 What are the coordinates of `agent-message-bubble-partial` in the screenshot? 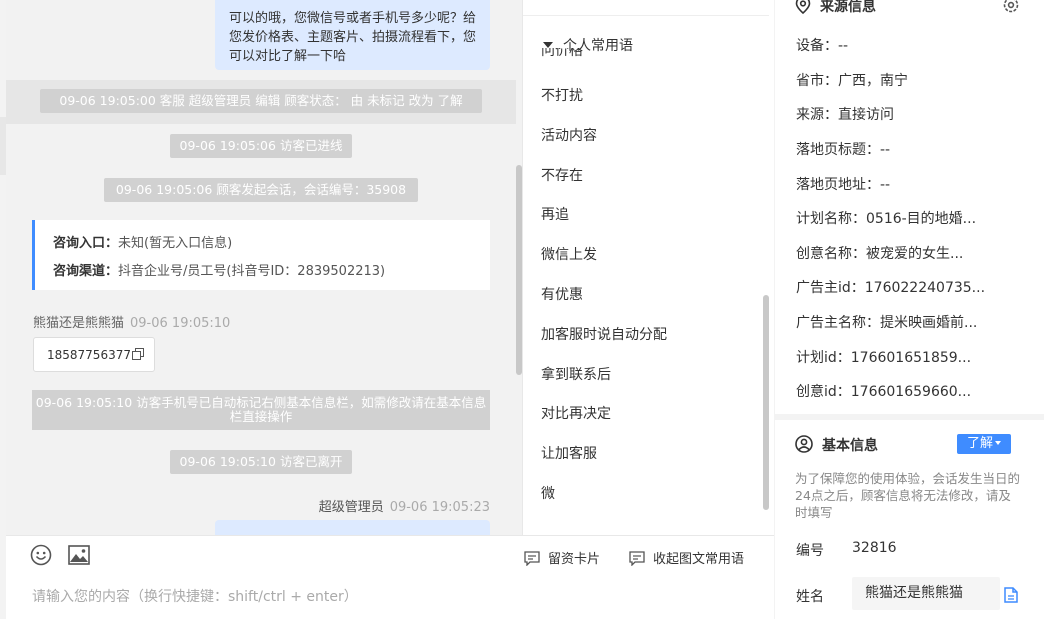 It's located at (352, 527).